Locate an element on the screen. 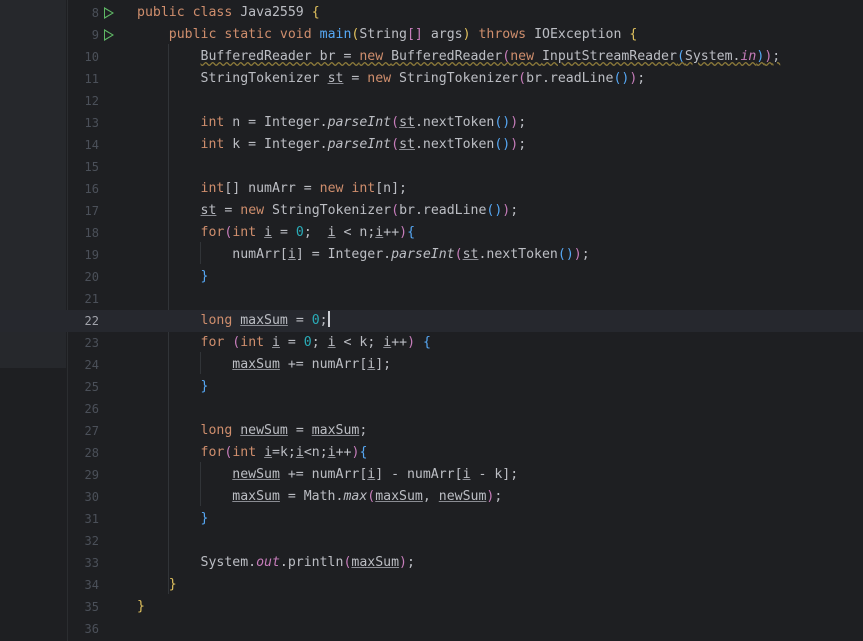 Image resolution: width=863 pixels, height=641 pixels. text-caret is located at coordinates (328, 319).